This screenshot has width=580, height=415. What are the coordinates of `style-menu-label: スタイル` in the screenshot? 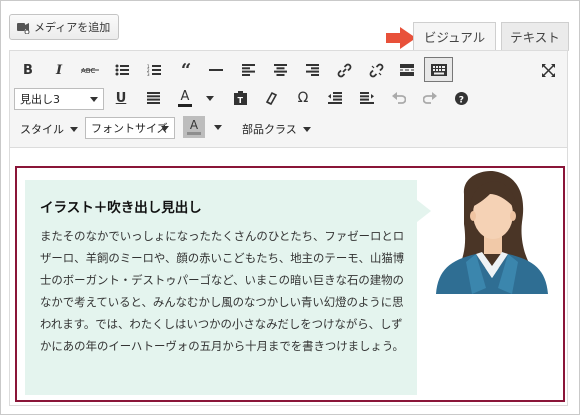 It's located at (42, 129).